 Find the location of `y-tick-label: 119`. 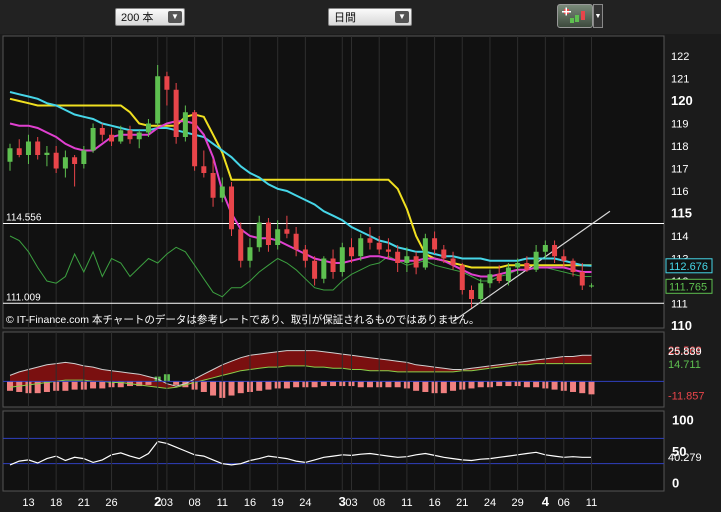

y-tick-label: 119 is located at coordinates (680, 125).